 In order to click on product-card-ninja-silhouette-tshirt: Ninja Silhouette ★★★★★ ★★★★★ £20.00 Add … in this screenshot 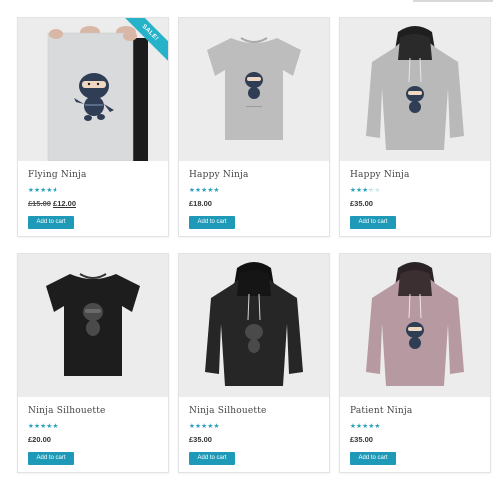, I will do `click(93, 363)`.